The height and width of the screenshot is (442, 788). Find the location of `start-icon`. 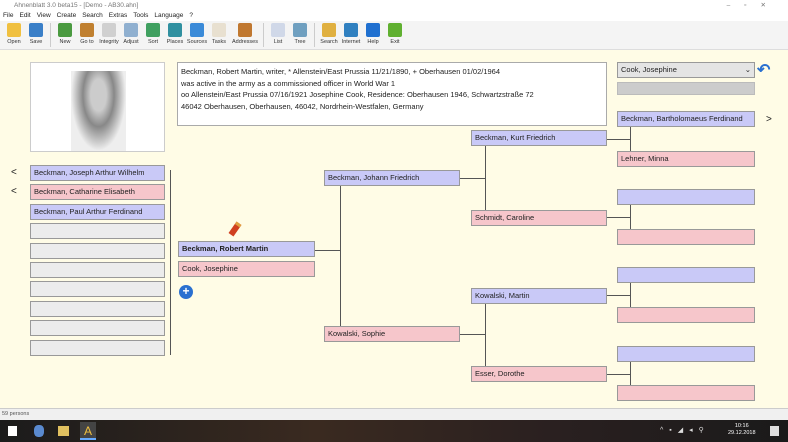

start-icon is located at coordinates (12, 431).